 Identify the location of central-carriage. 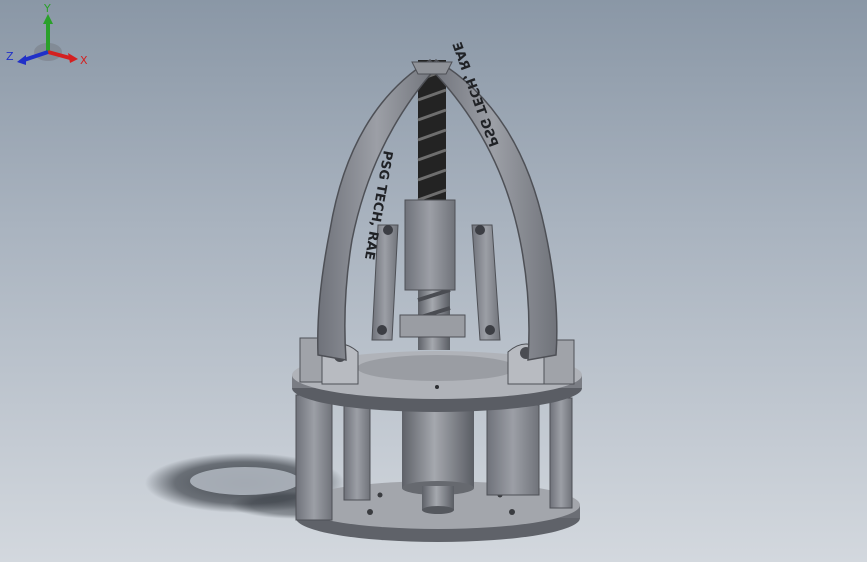
(432, 268).